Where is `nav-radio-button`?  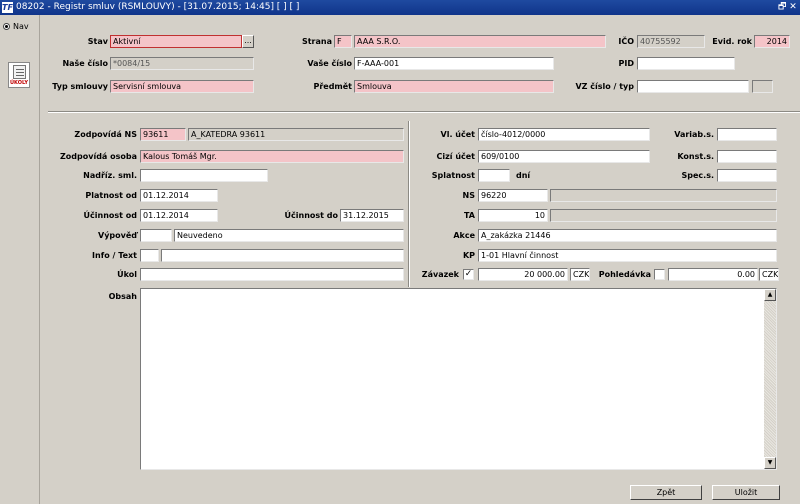
nav-radio-button is located at coordinates (6, 26).